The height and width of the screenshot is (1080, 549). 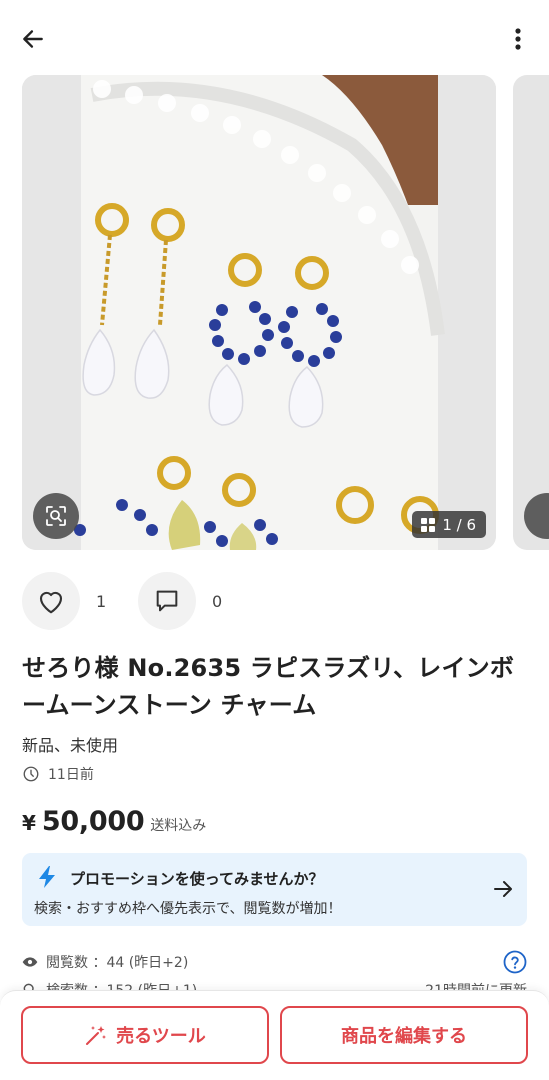 I want to click on back-button, so click(x=33, y=39).